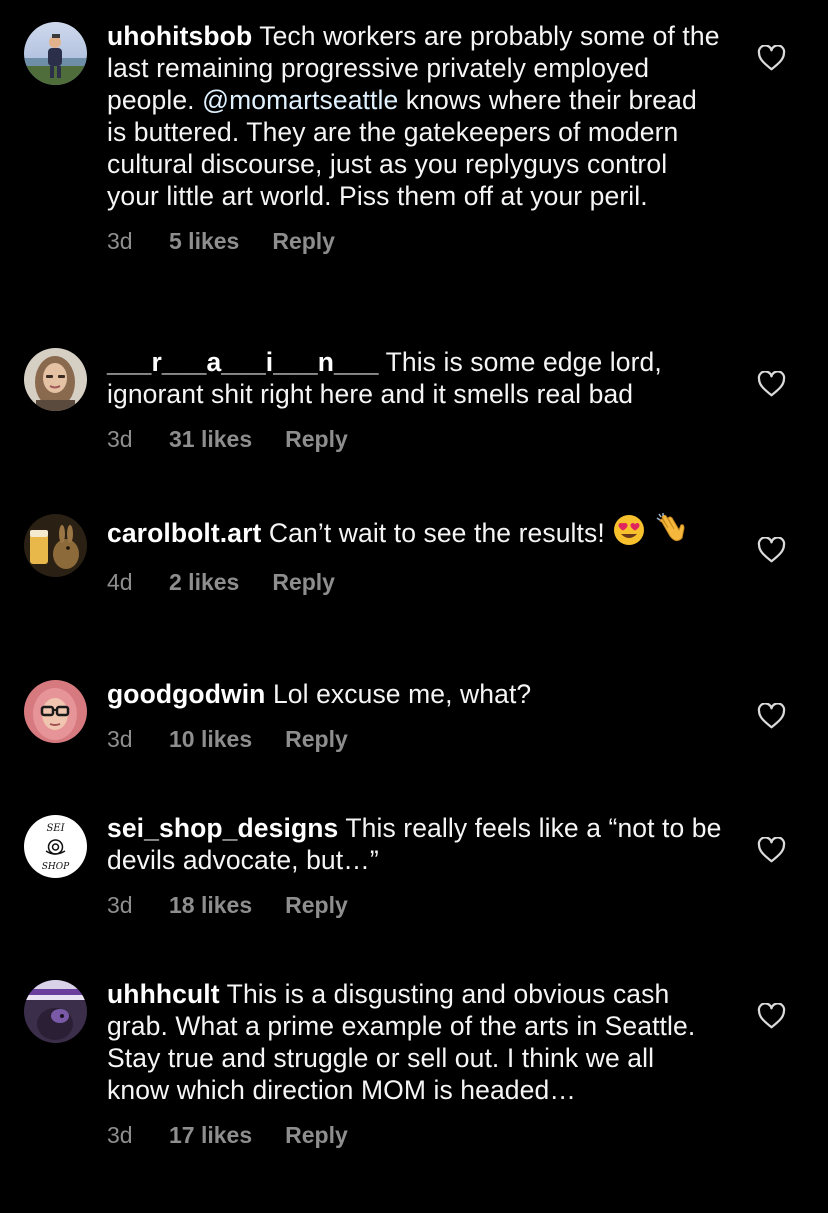 The image size is (828, 1213). Describe the element at coordinates (210, 1135) in the screenshot. I see `likes-count: 17 likes` at that location.